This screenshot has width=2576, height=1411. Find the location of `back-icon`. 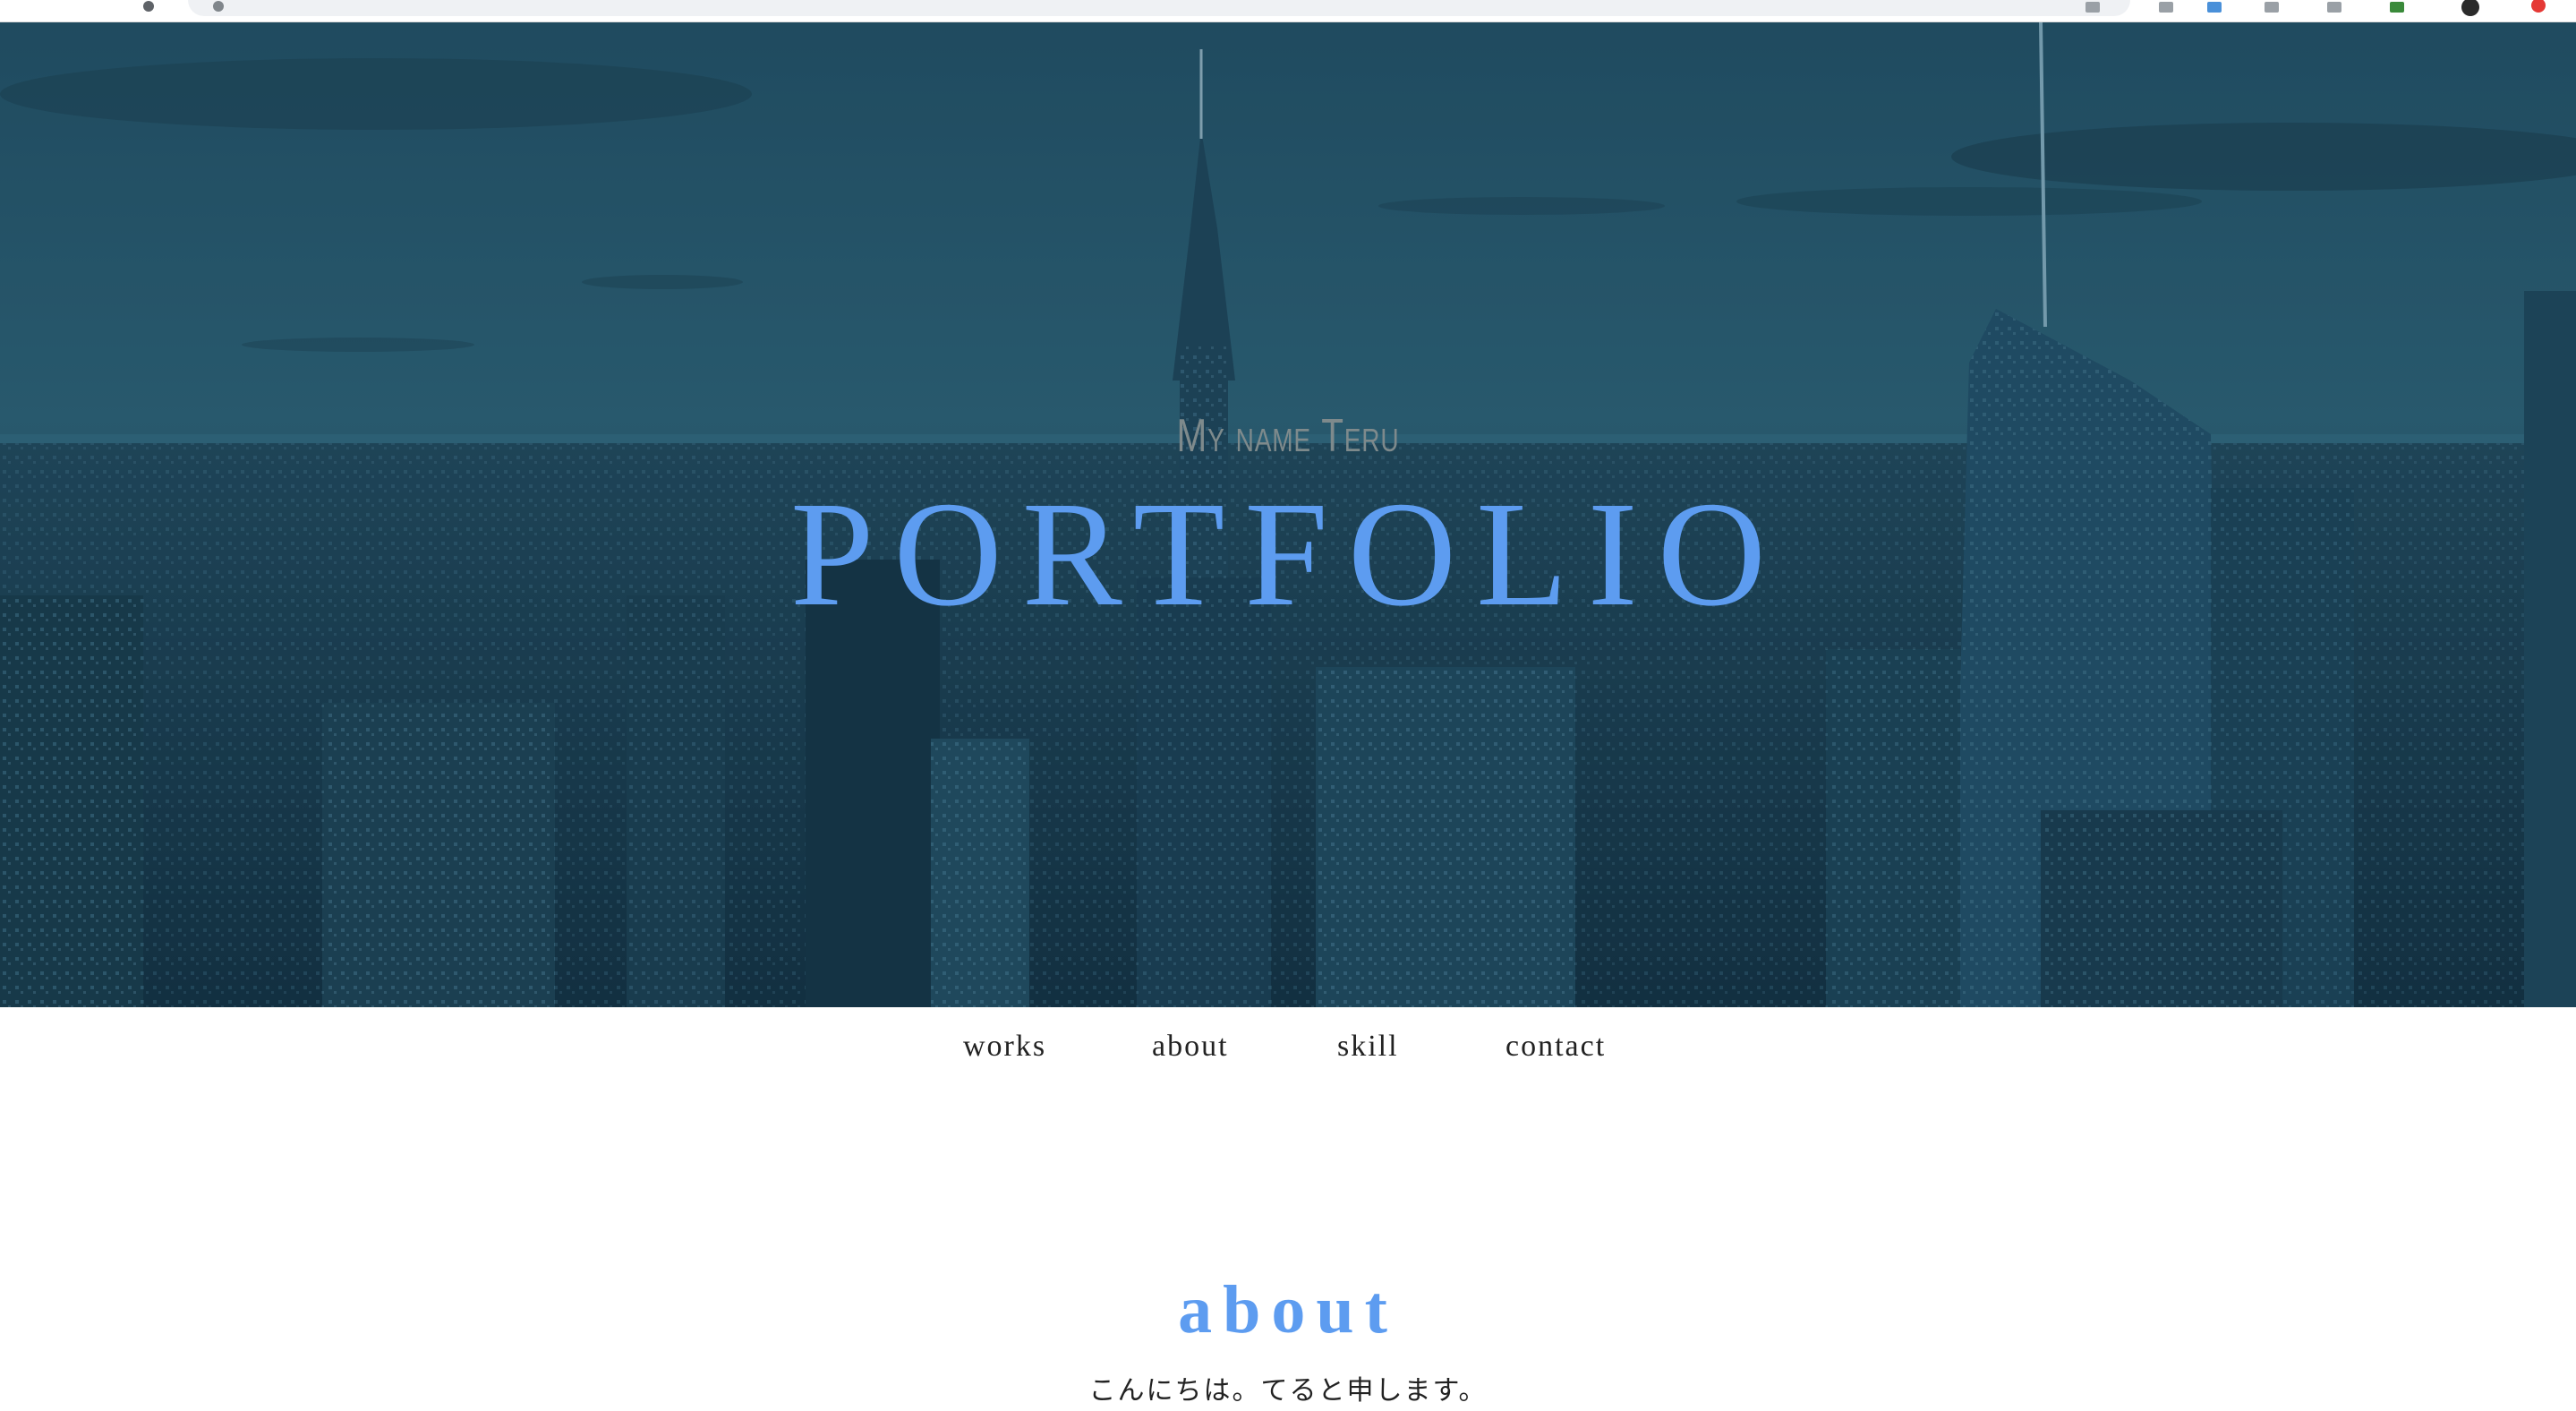

back-icon is located at coordinates (148, 6).